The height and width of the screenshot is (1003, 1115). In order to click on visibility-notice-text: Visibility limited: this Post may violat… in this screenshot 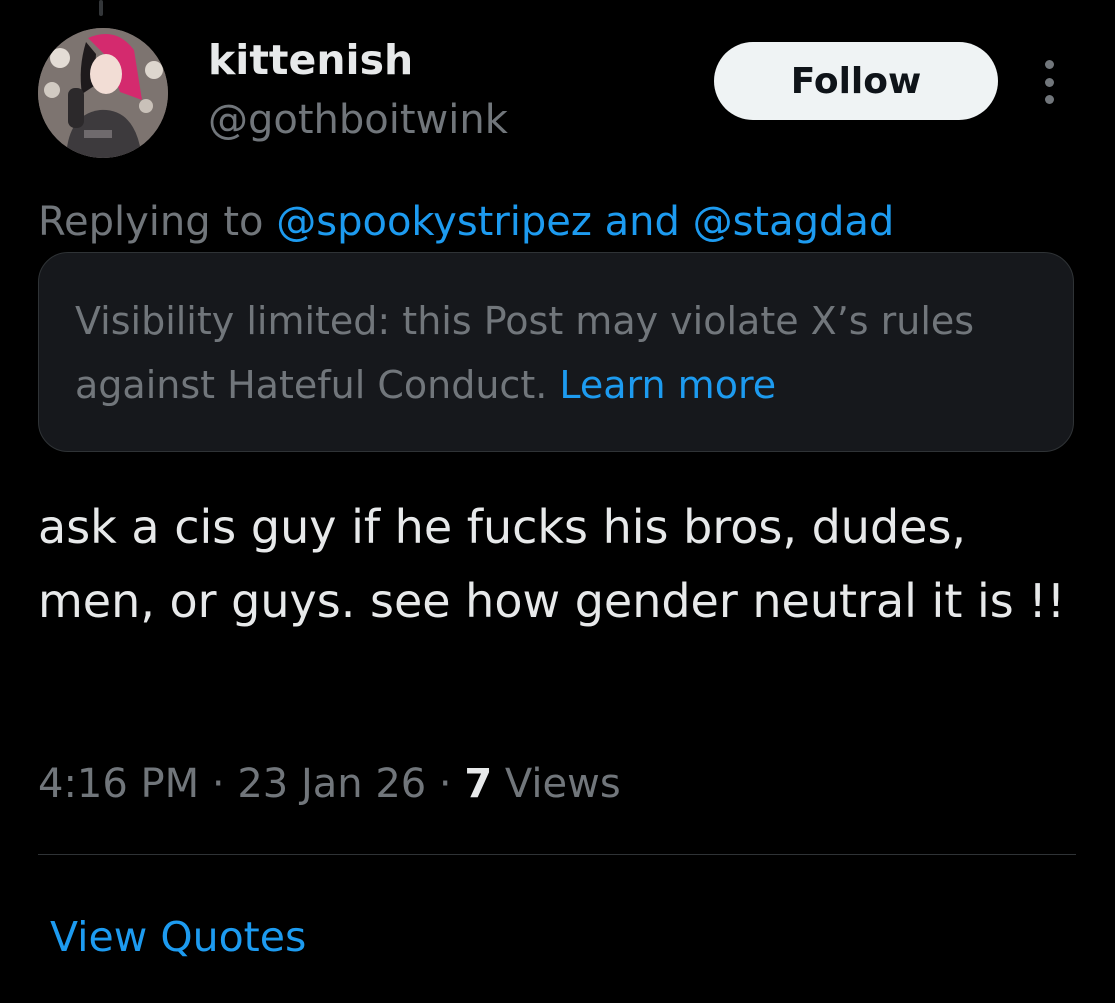, I will do `click(525, 353)`.